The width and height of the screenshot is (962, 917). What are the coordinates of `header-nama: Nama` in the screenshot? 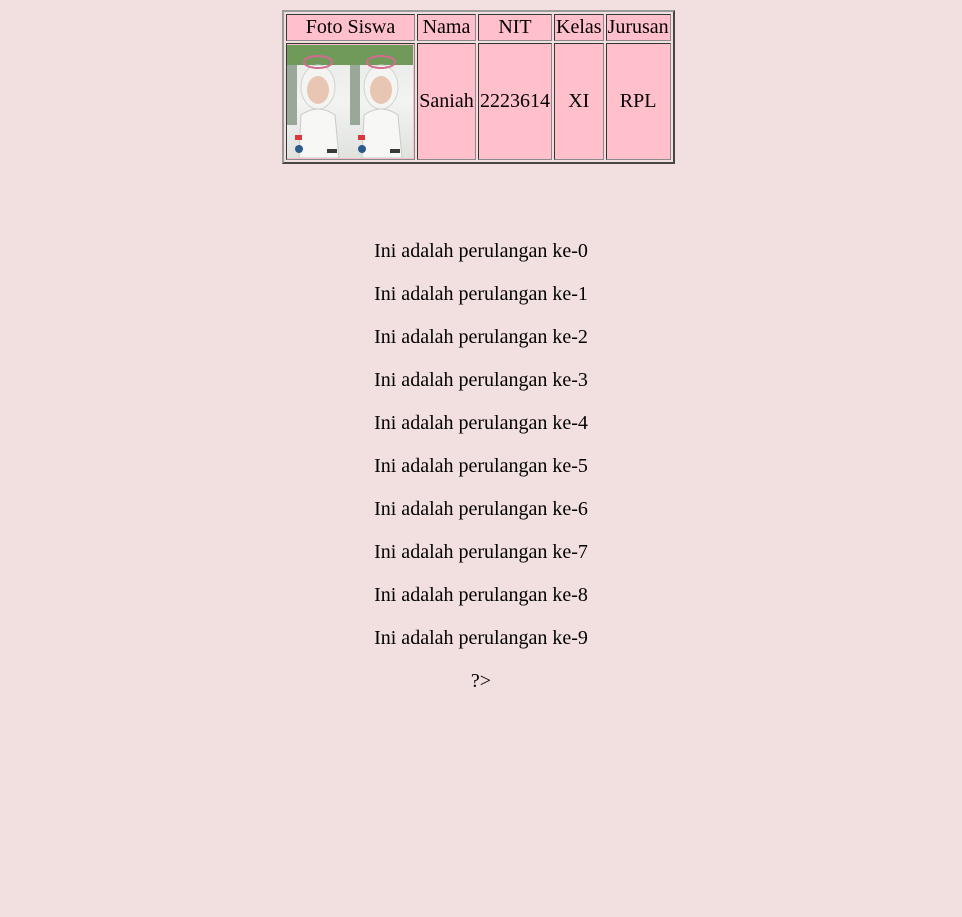 It's located at (446, 27).